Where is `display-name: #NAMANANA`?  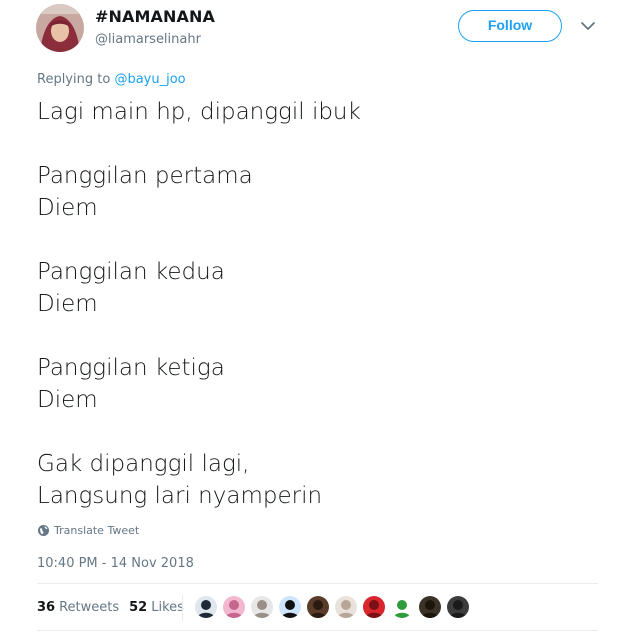
display-name: #NAMANANA is located at coordinates (155, 16).